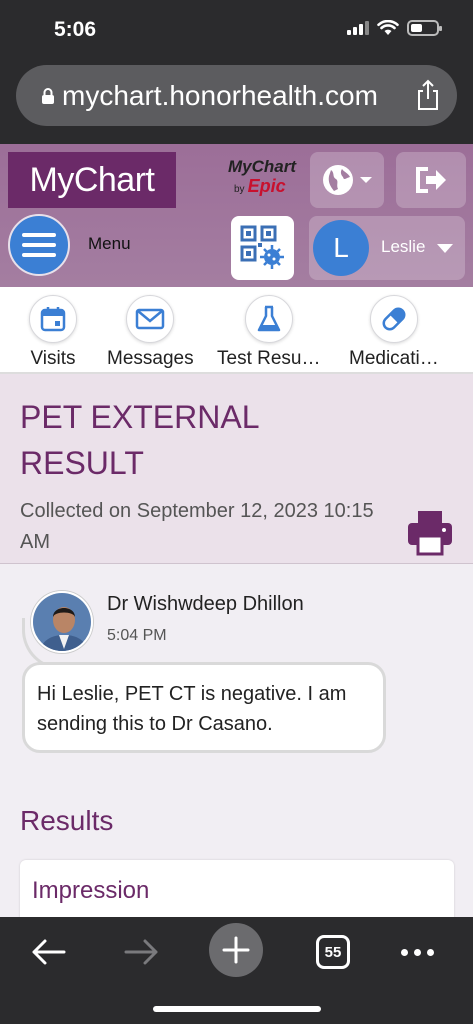 This screenshot has height=1024, width=473. I want to click on hamburger-icon, so click(39, 235).